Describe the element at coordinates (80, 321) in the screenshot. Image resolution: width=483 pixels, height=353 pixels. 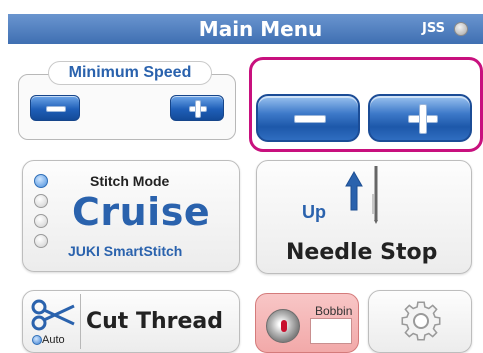
I see `cut-thread-divider` at that location.